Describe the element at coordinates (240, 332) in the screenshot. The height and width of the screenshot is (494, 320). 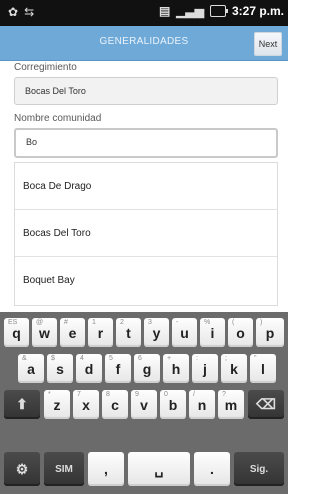
I see `key-o: (o` at that location.